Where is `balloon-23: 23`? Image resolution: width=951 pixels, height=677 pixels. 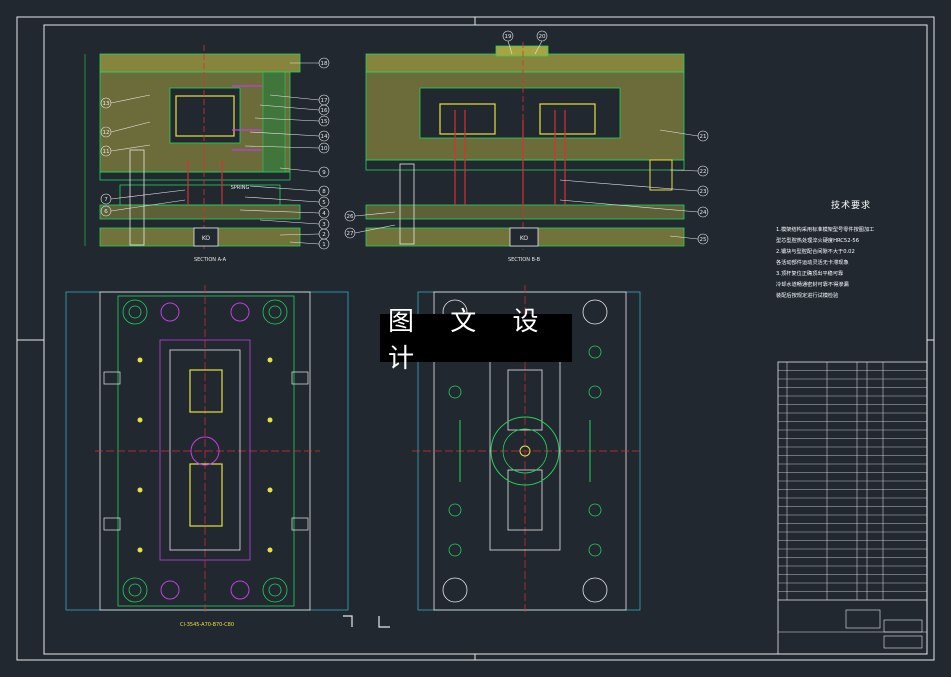
balloon-23: 23 is located at coordinates (703, 192).